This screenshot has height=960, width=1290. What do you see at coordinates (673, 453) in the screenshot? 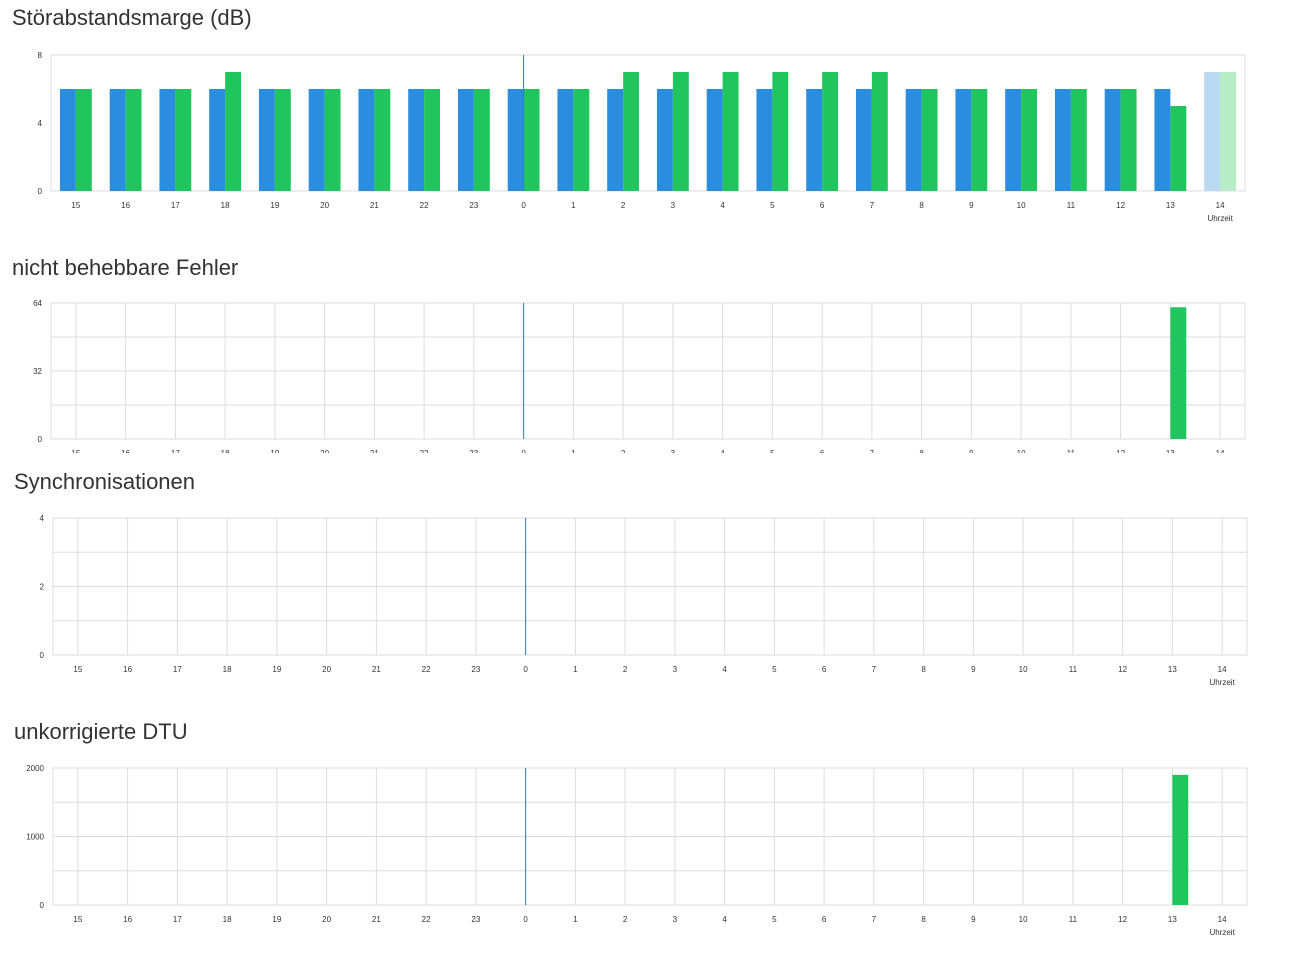
I see `x-tick-label: 3` at bounding box center [673, 453].